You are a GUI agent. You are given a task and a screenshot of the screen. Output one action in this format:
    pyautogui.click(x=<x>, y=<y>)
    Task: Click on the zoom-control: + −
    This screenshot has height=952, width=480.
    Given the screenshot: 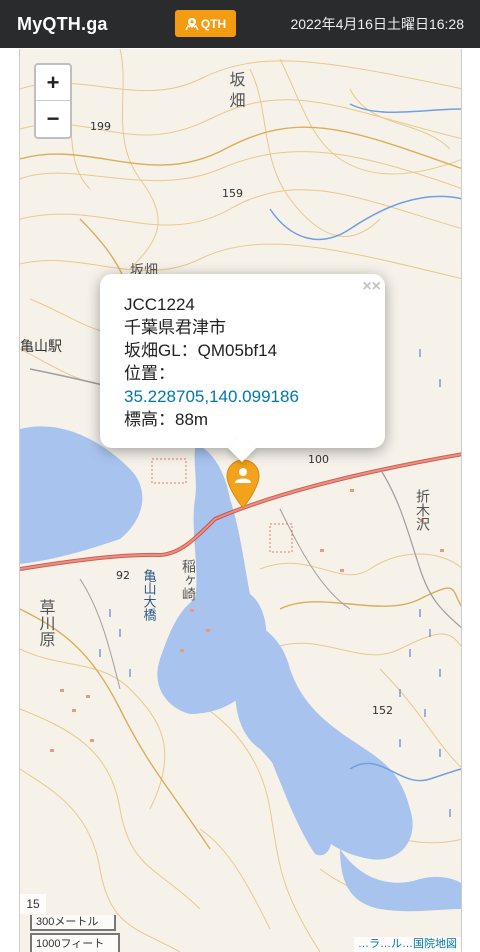 What is the action you would take?
    pyautogui.click(x=53, y=101)
    